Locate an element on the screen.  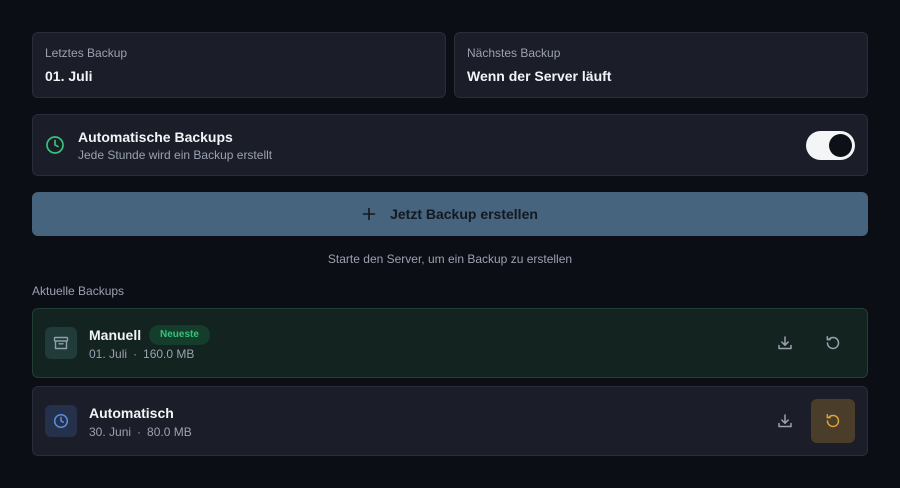
last-backup-value: 01. Juli is located at coordinates (69, 76).